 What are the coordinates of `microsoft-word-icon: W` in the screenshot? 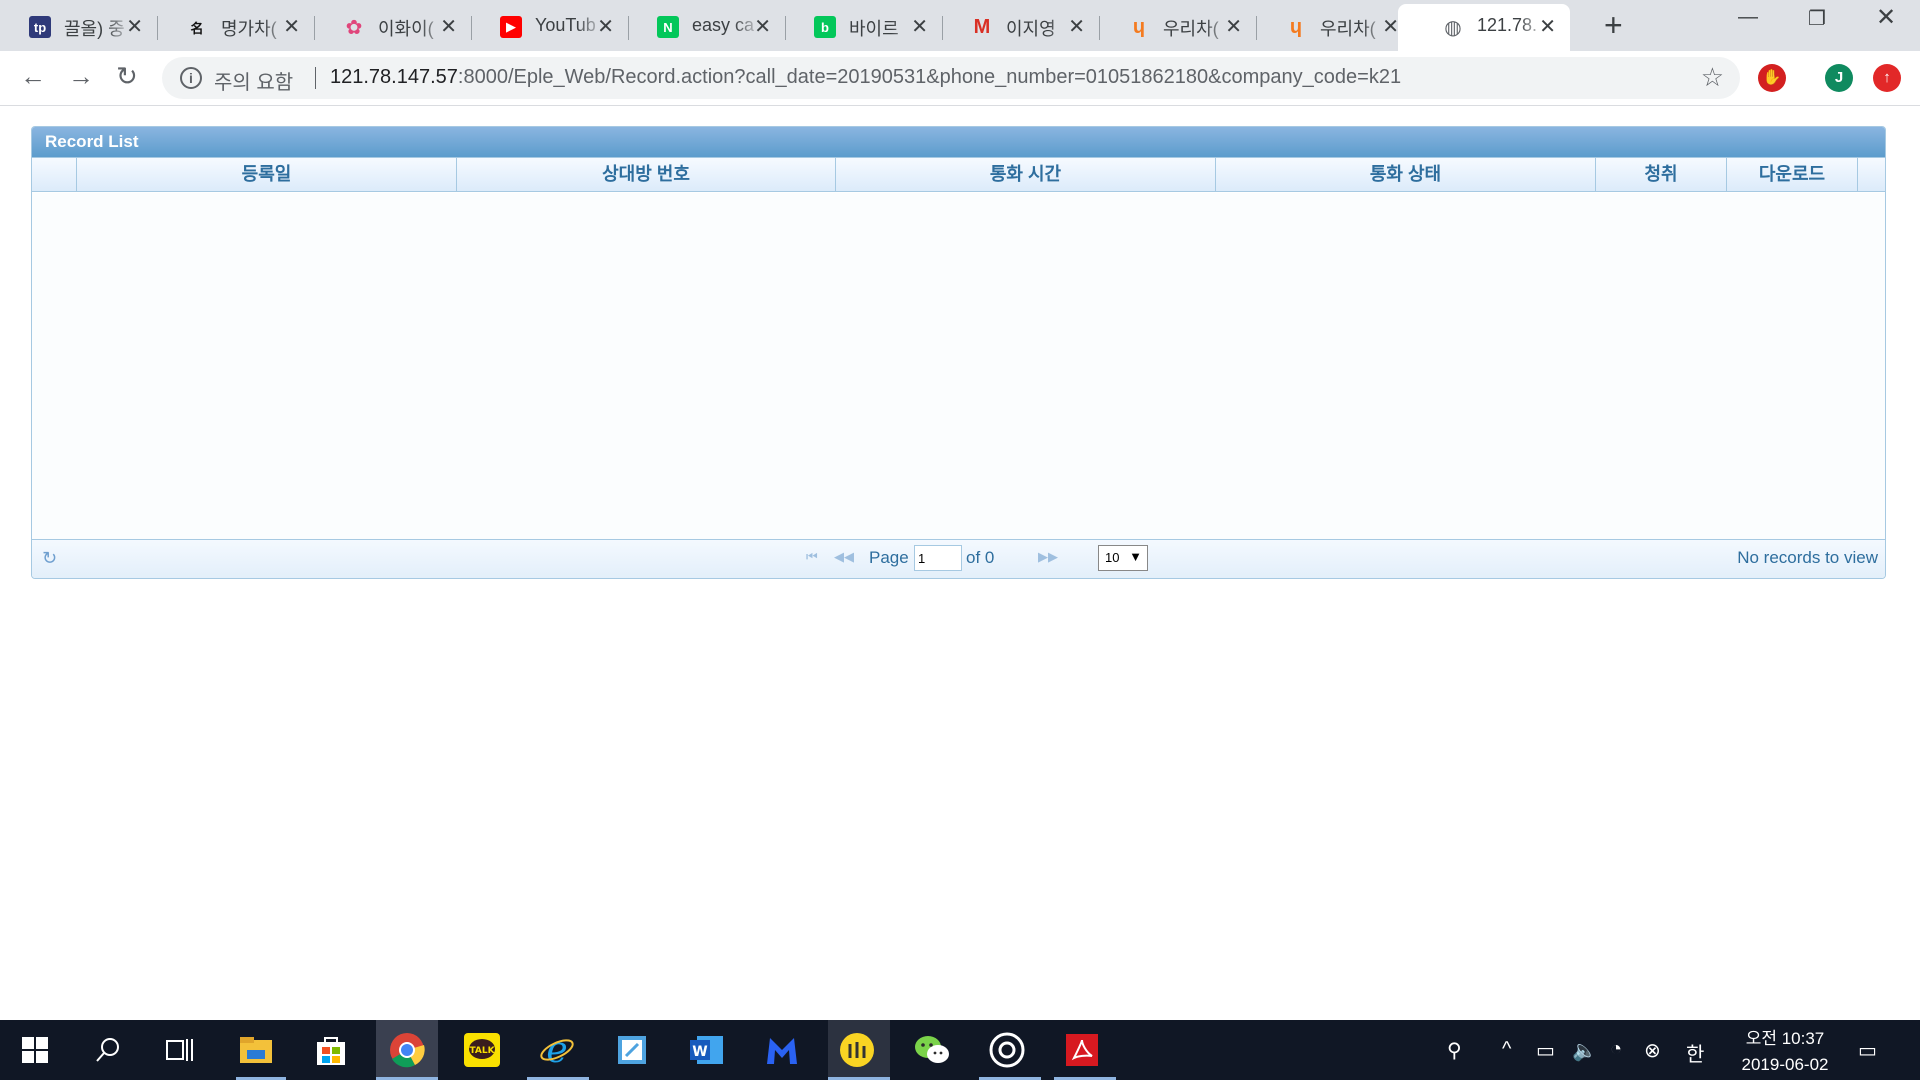 It's located at (707, 1050).